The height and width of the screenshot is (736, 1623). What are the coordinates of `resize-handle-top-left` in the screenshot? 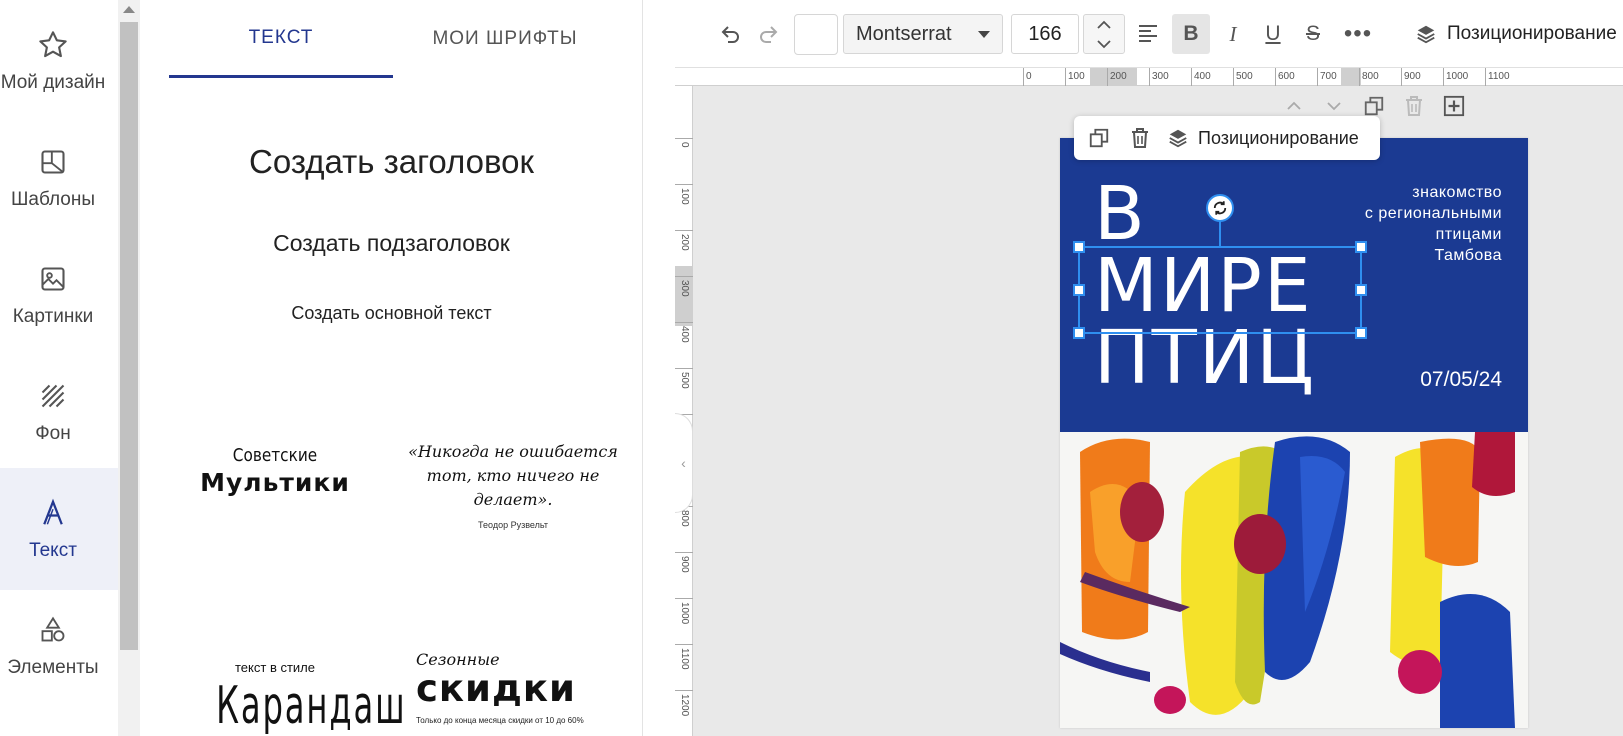 It's located at (1079, 247).